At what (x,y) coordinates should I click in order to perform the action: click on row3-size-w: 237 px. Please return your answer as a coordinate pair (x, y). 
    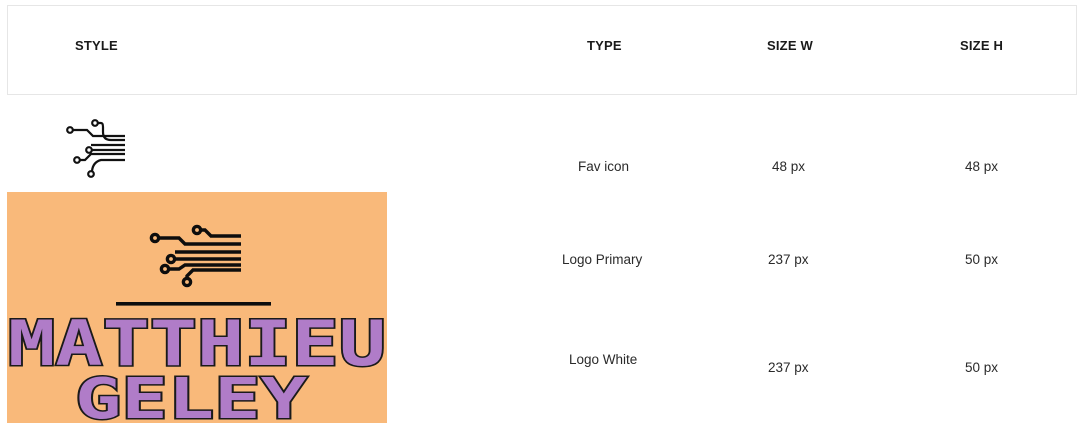
    Looking at the image, I should click on (788, 367).